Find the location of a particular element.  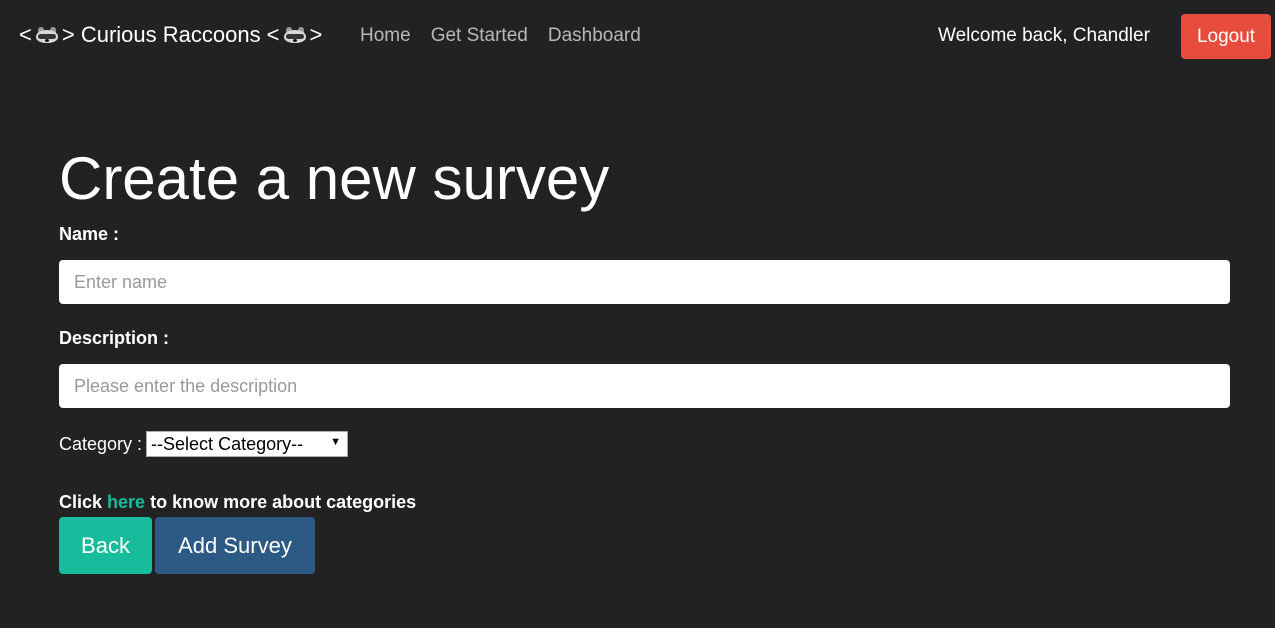

category-selected-value: --Select Category-- is located at coordinates (227, 443).